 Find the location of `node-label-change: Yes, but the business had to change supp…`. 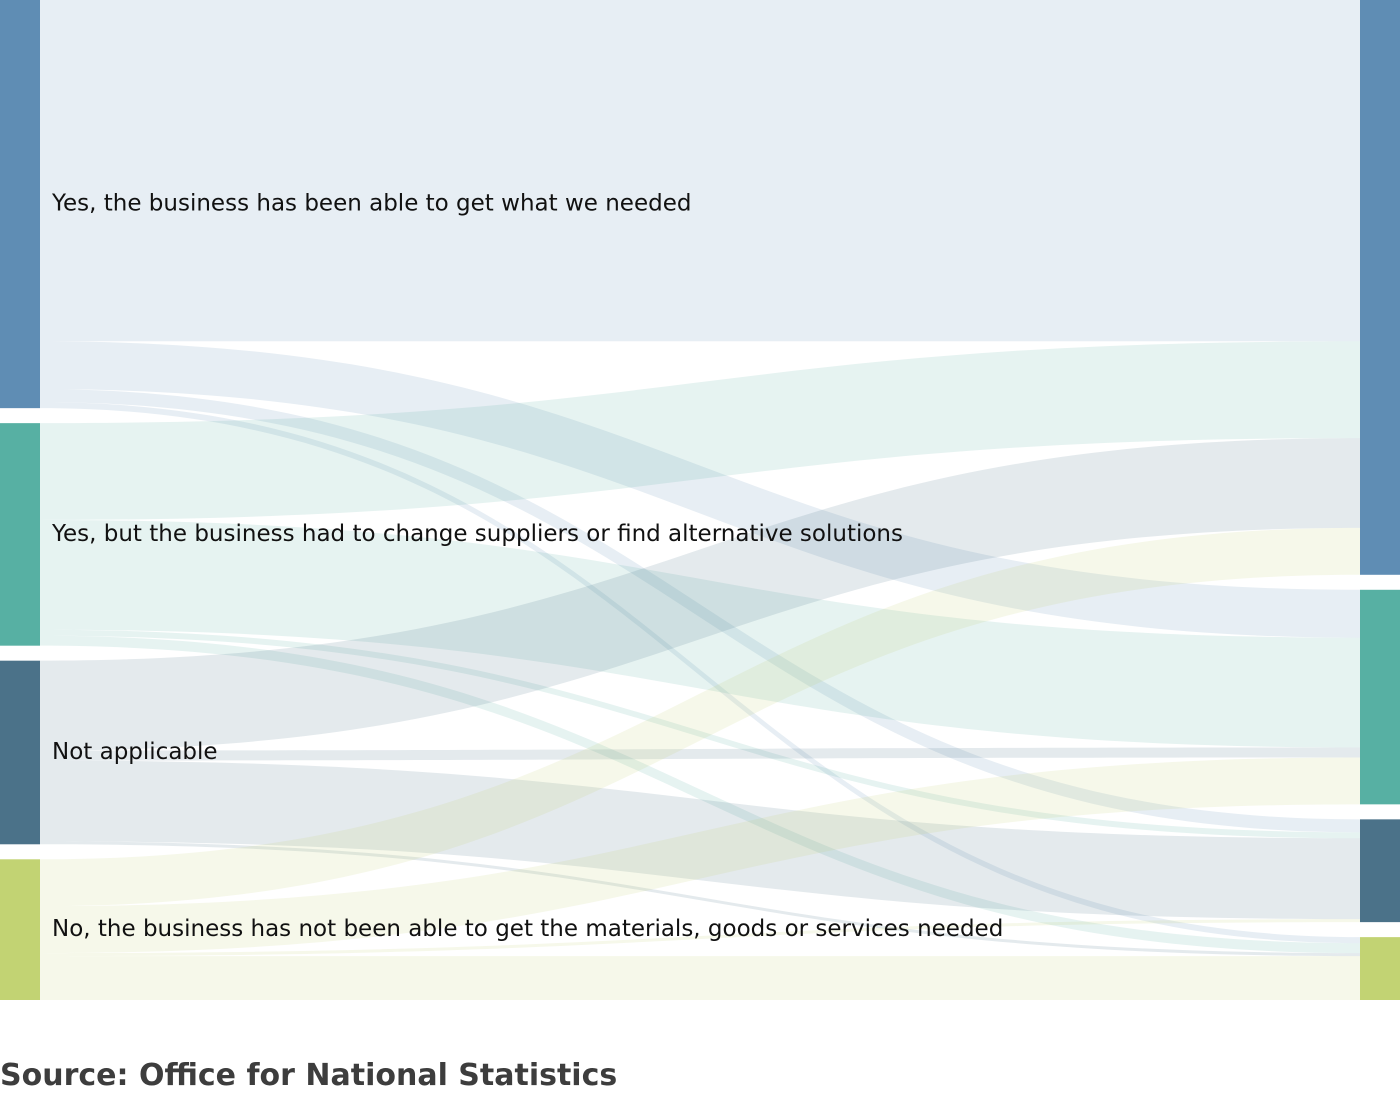

node-label-change: Yes, but the business had to change supp… is located at coordinates (477, 534).